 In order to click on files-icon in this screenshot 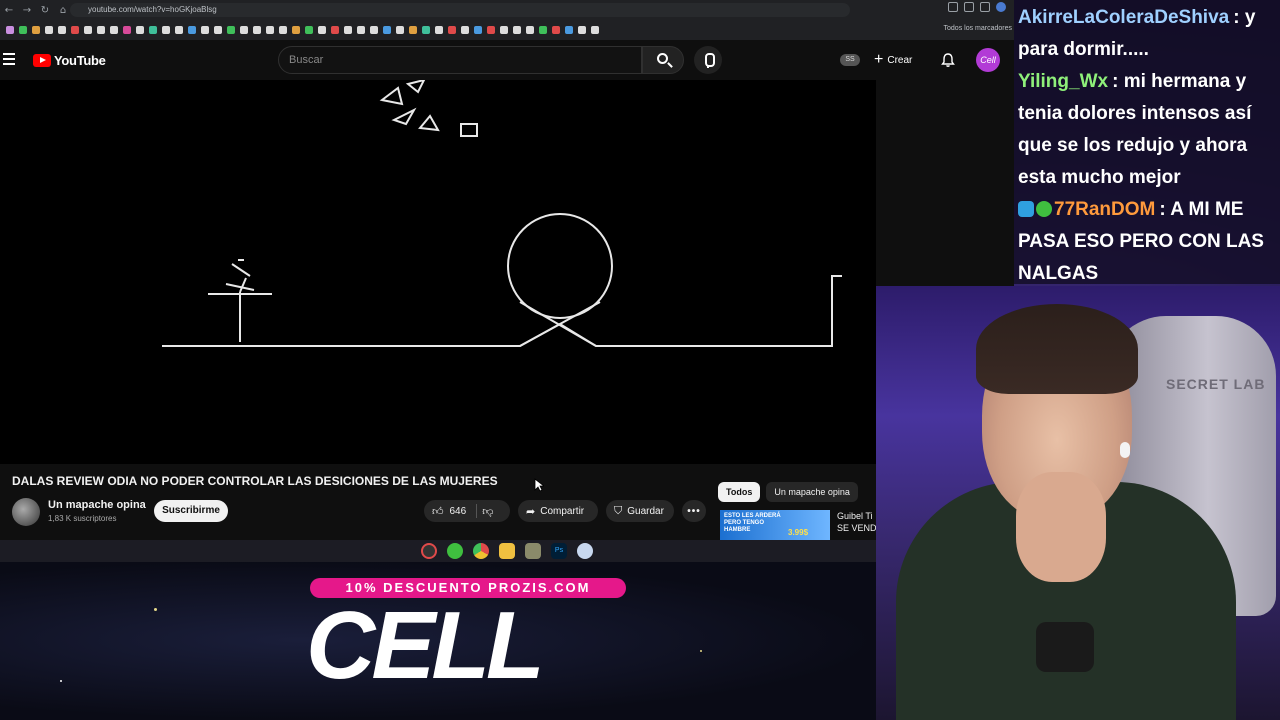, I will do `click(507, 551)`.